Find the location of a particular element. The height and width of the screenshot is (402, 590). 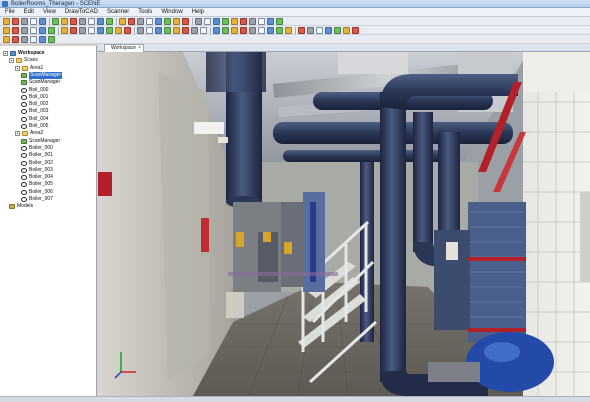

menu-file: File is located at coordinates (10, 12).